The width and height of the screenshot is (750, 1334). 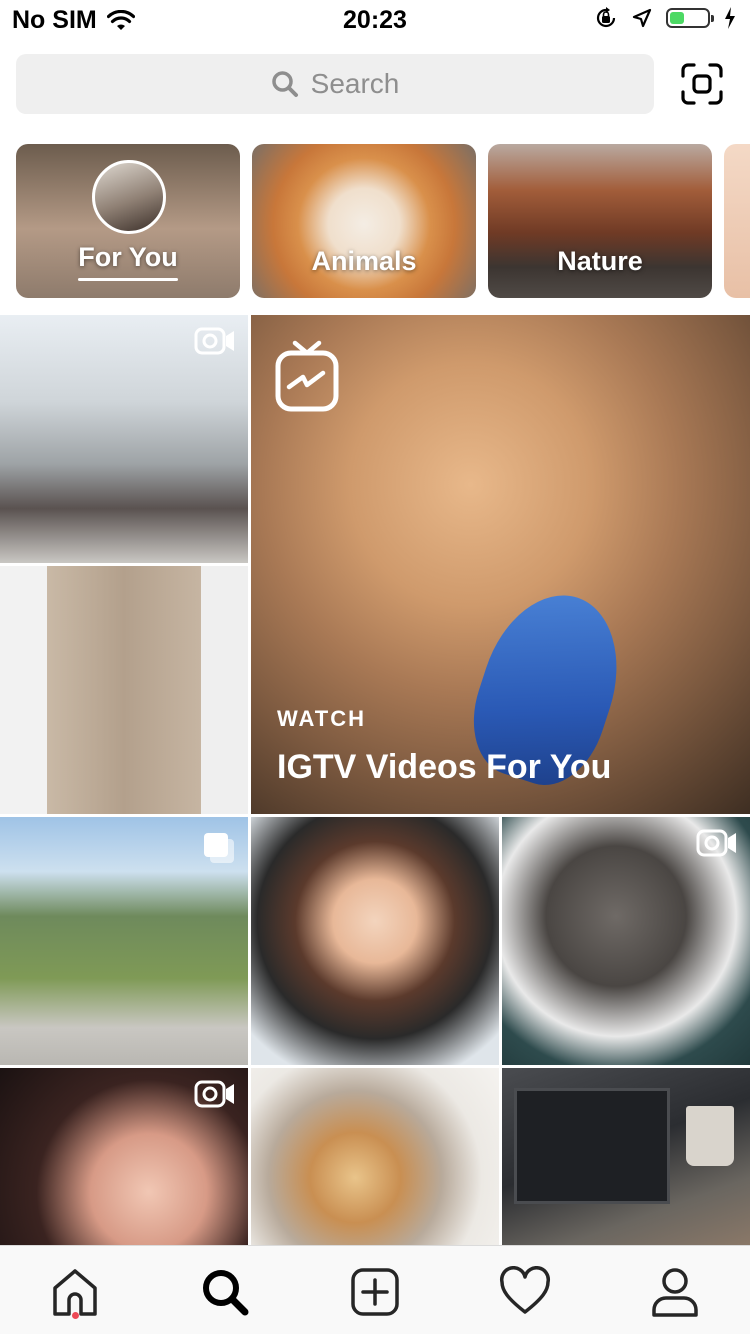 What do you see at coordinates (642, 18) in the screenshot?
I see `location-arrow-icon` at bounding box center [642, 18].